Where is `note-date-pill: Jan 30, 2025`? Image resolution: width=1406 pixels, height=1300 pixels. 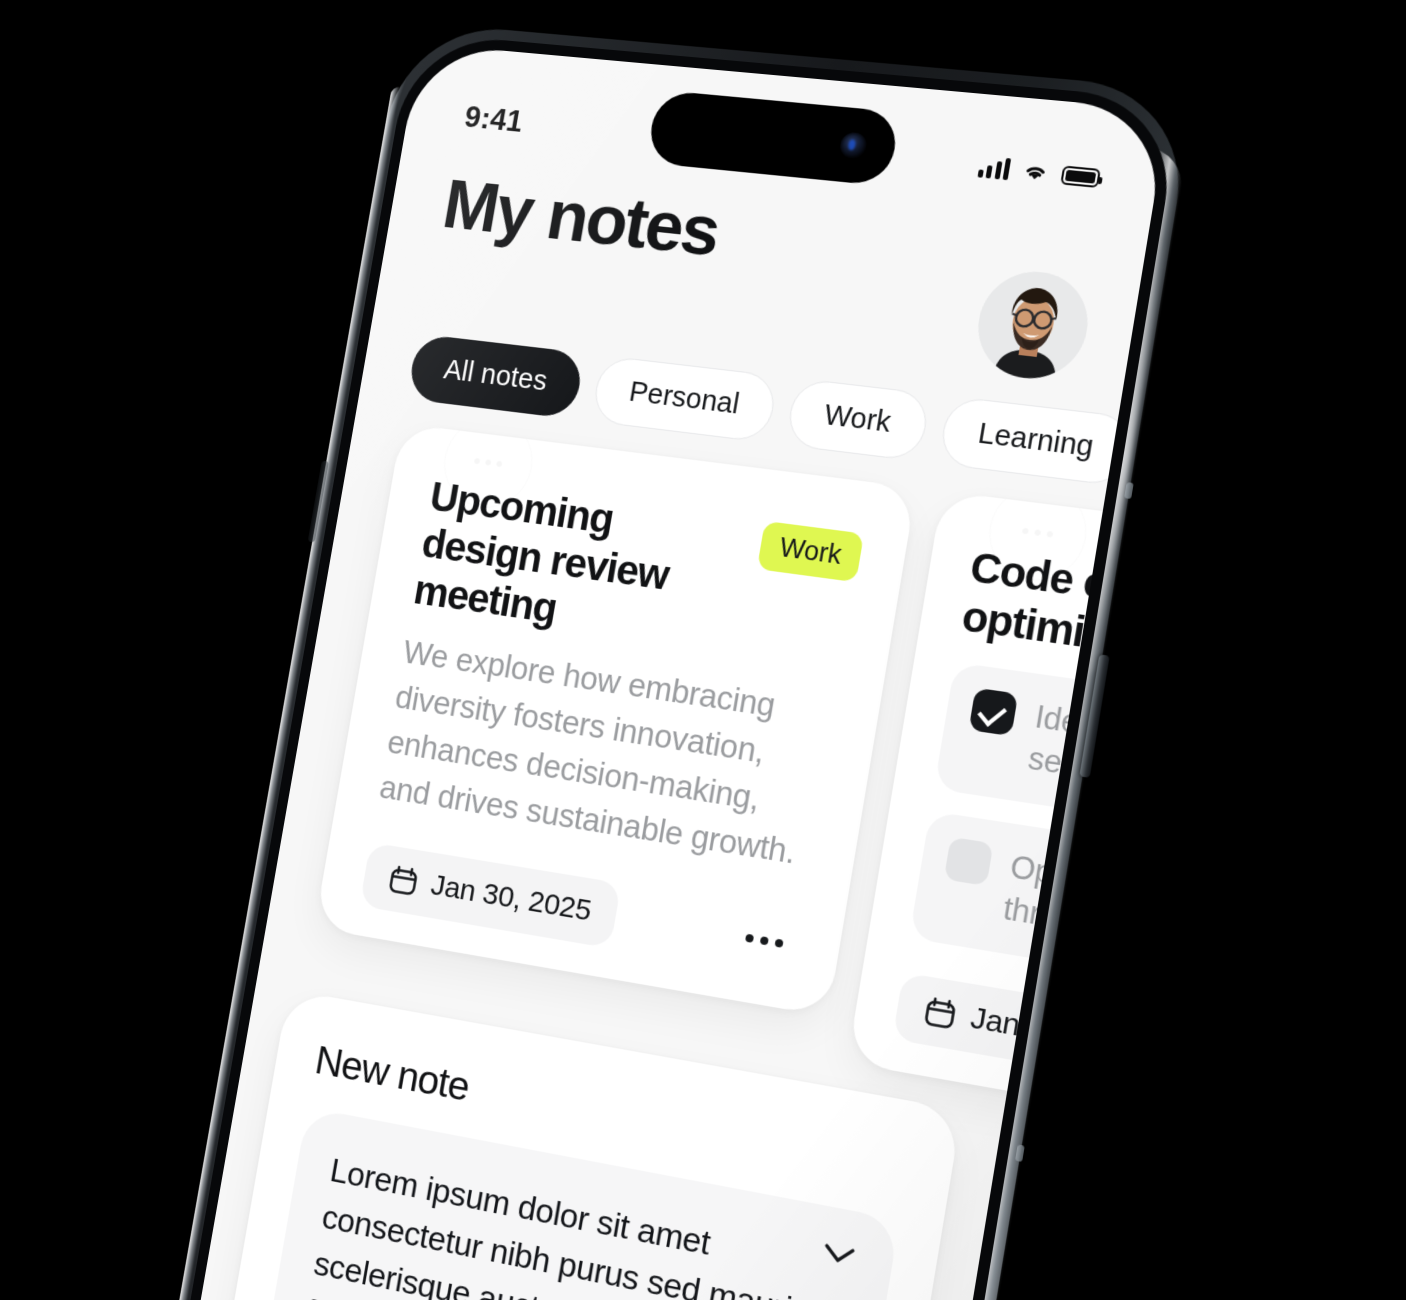 note-date-pill: Jan 30, 2025 is located at coordinates (490, 895).